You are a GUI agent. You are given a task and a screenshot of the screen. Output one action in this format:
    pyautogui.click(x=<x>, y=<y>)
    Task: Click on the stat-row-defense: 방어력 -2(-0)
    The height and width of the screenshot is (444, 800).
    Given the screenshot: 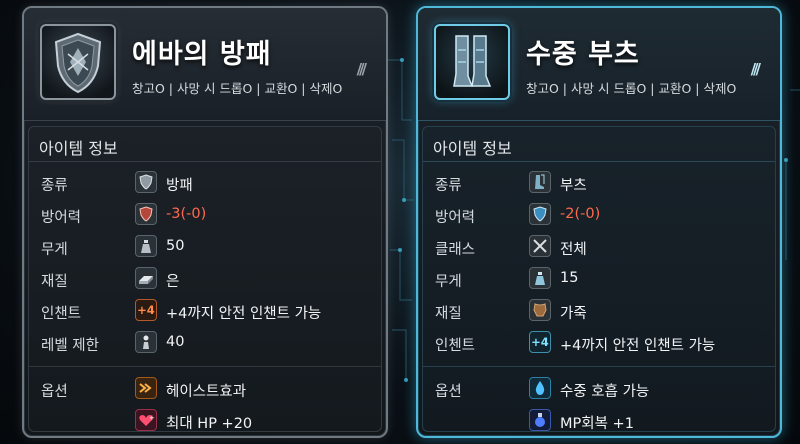 What is the action you would take?
    pyautogui.click(x=599, y=215)
    